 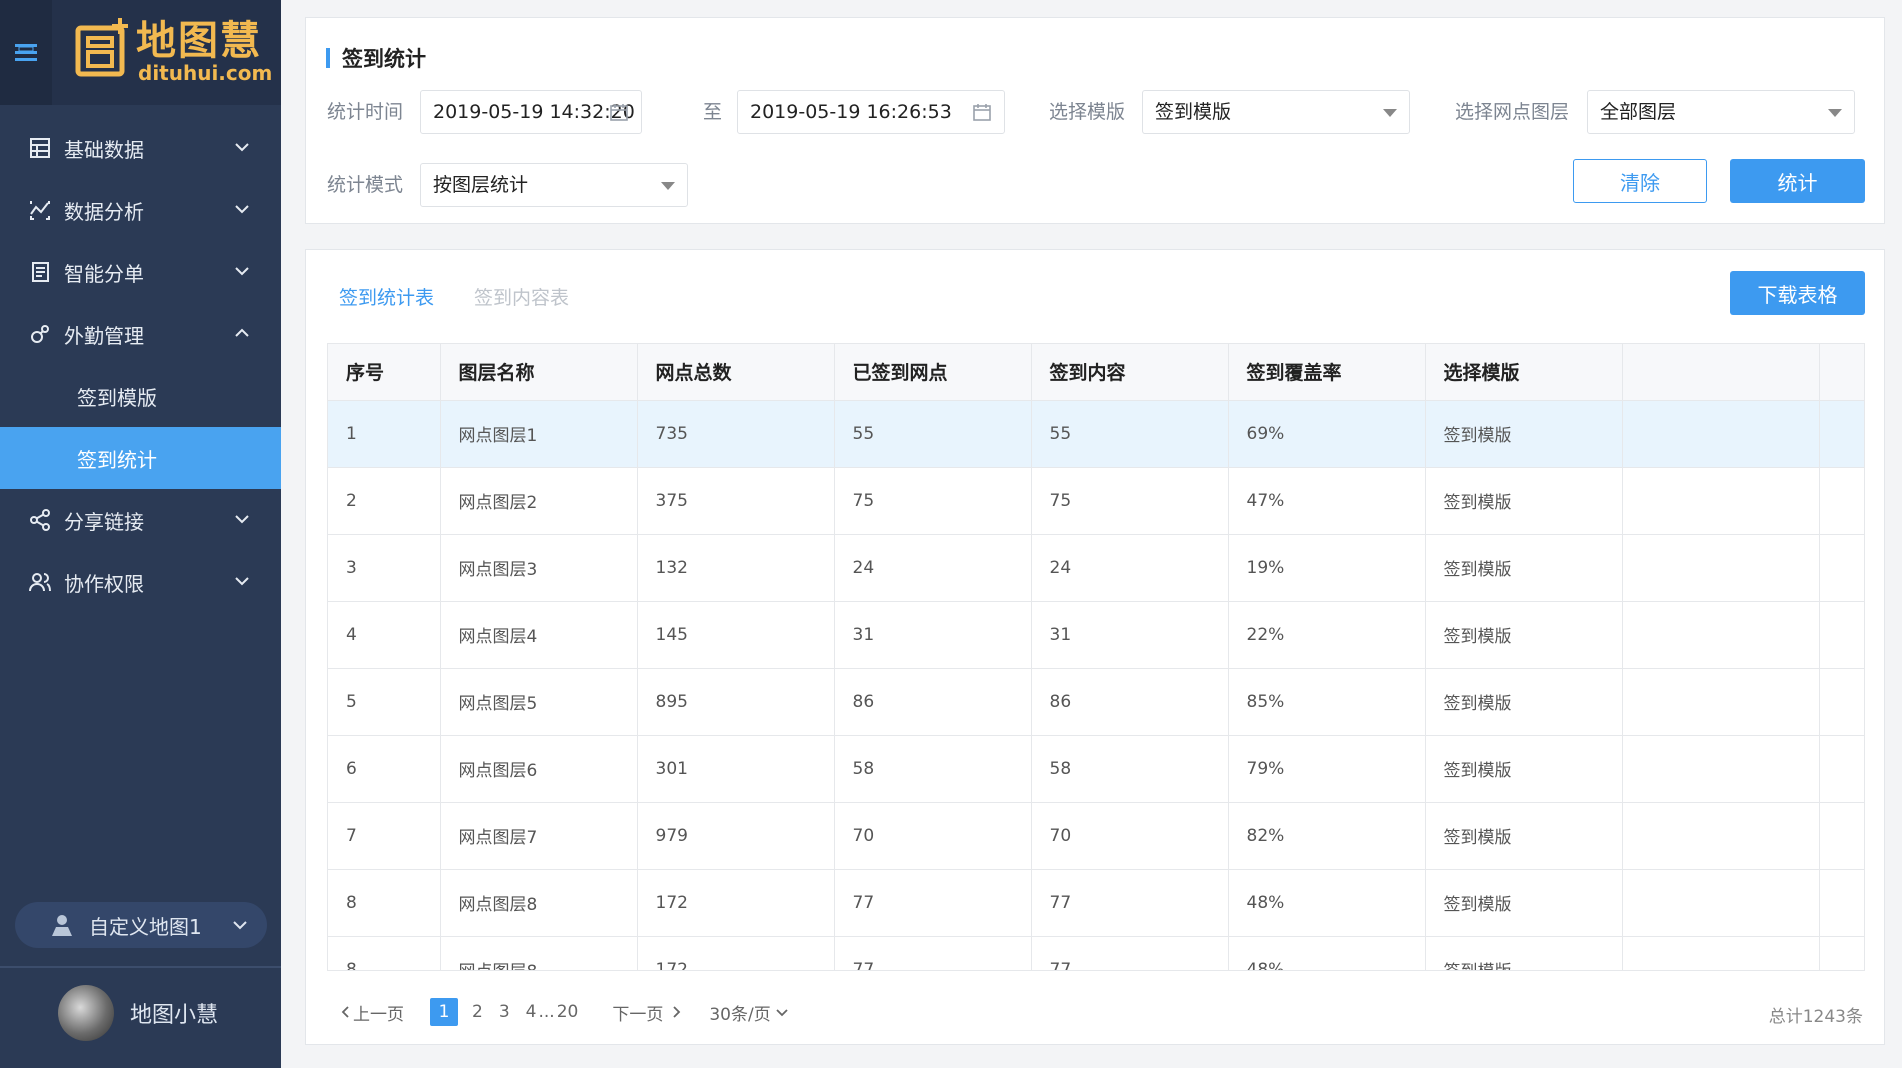 I want to click on caret-down-icon, so click(x=1835, y=113).